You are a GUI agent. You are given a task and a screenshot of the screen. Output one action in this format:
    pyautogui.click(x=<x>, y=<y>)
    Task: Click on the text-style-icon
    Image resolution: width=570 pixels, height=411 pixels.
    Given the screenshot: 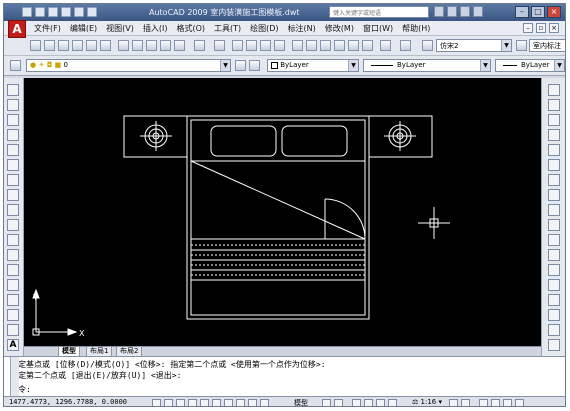 What is the action you would take?
    pyautogui.click(x=427, y=45)
    